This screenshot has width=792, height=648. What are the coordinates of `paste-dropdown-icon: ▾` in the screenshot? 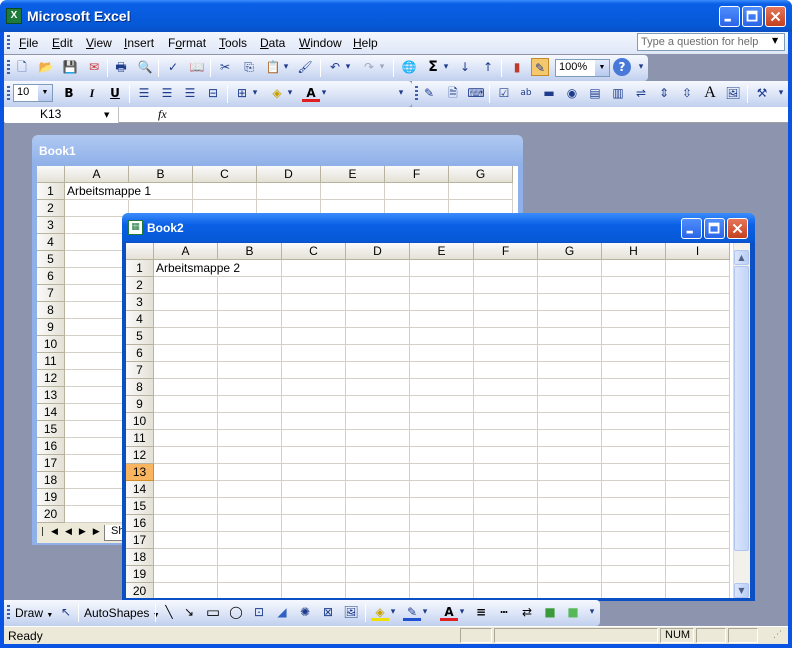 It's located at (286, 67).